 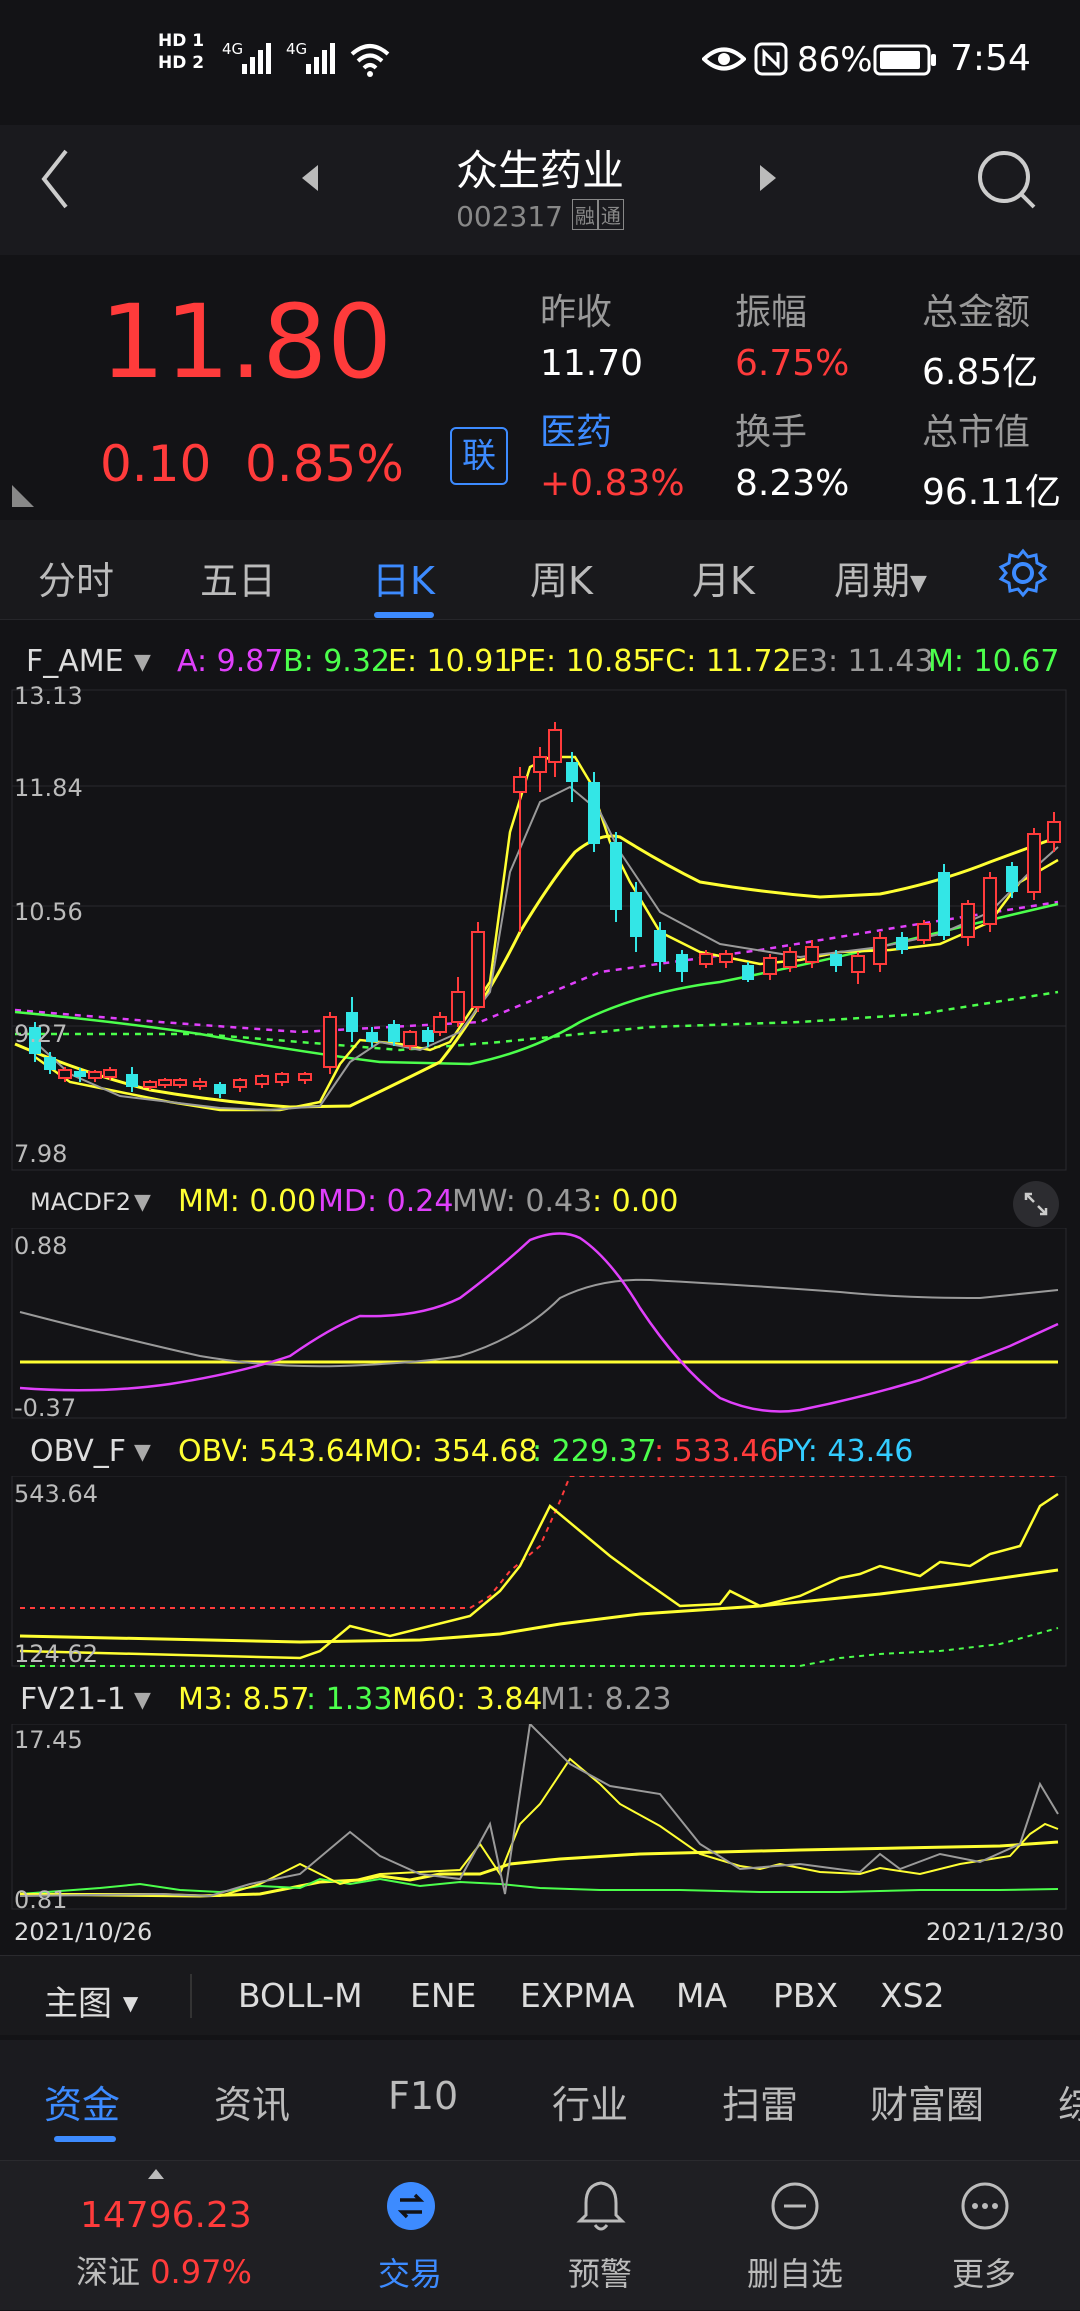 I want to click on legend-e3: E3: 11.43, so click(x=862, y=661).